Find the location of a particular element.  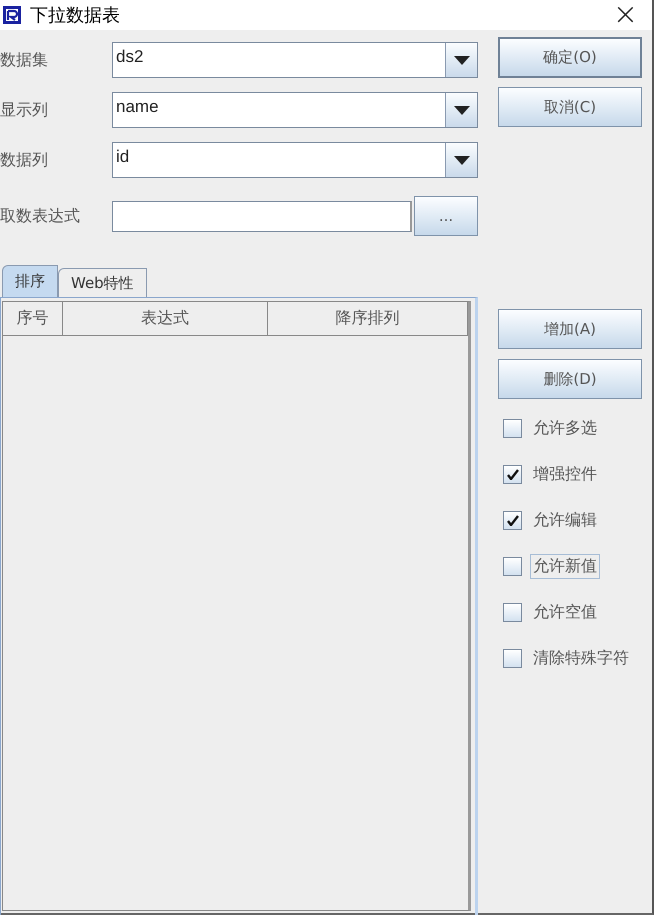

tab: Web特性 is located at coordinates (102, 282).